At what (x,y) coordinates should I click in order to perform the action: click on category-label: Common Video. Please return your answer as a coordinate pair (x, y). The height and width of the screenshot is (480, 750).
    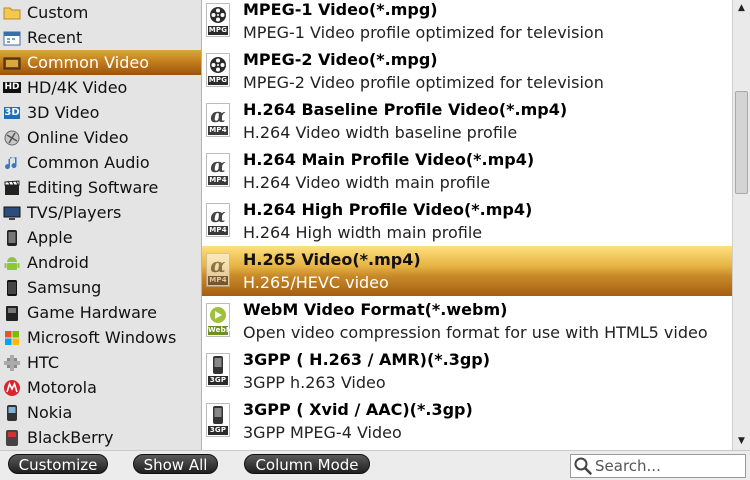
    Looking at the image, I should click on (88, 62).